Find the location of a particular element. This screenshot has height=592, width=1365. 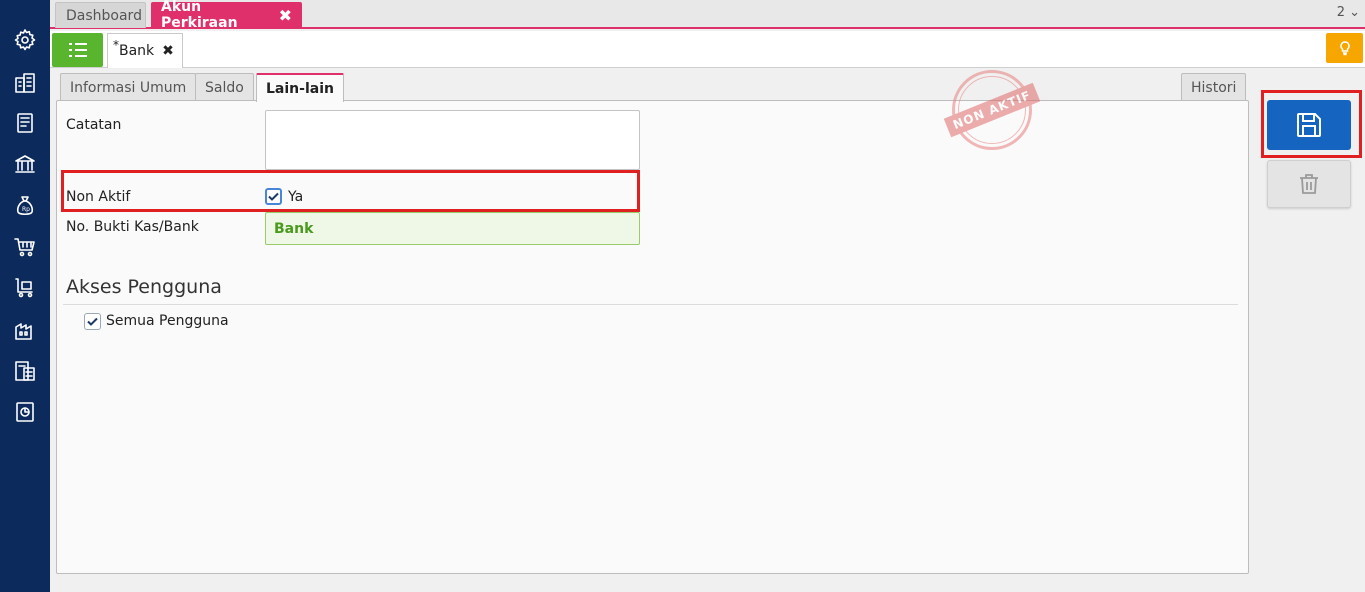

save-button is located at coordinates (1309, 125).